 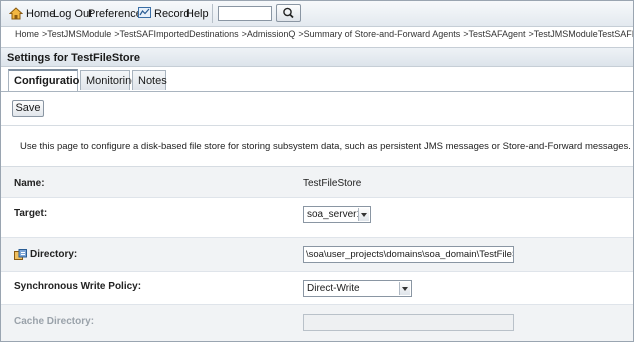 What do you see at coordinates (78, 286) in the screenshot?
I see `sync-write-policy-label: Synchronous Write Policy:` at bounding box center [78, 286].